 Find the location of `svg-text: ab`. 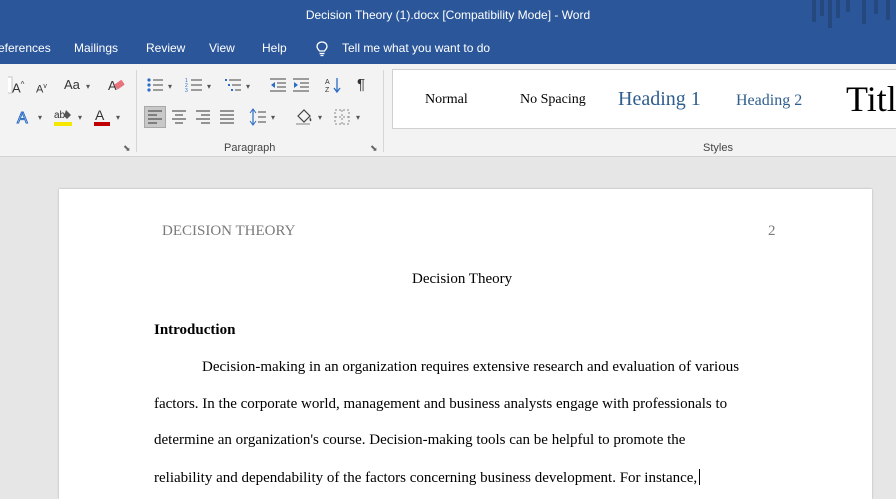

svg-text: ab is located at coordinates (60, 115).